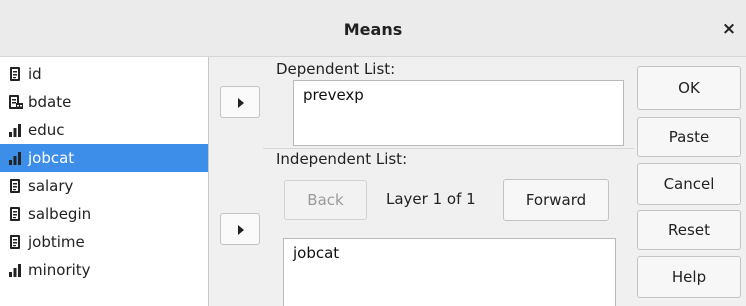 This screenshot has height=306, width=746. What do you see at coordinates (689, 88) in the screenshot?
I see `ok-button: OK` at bounding box center [689, 88].